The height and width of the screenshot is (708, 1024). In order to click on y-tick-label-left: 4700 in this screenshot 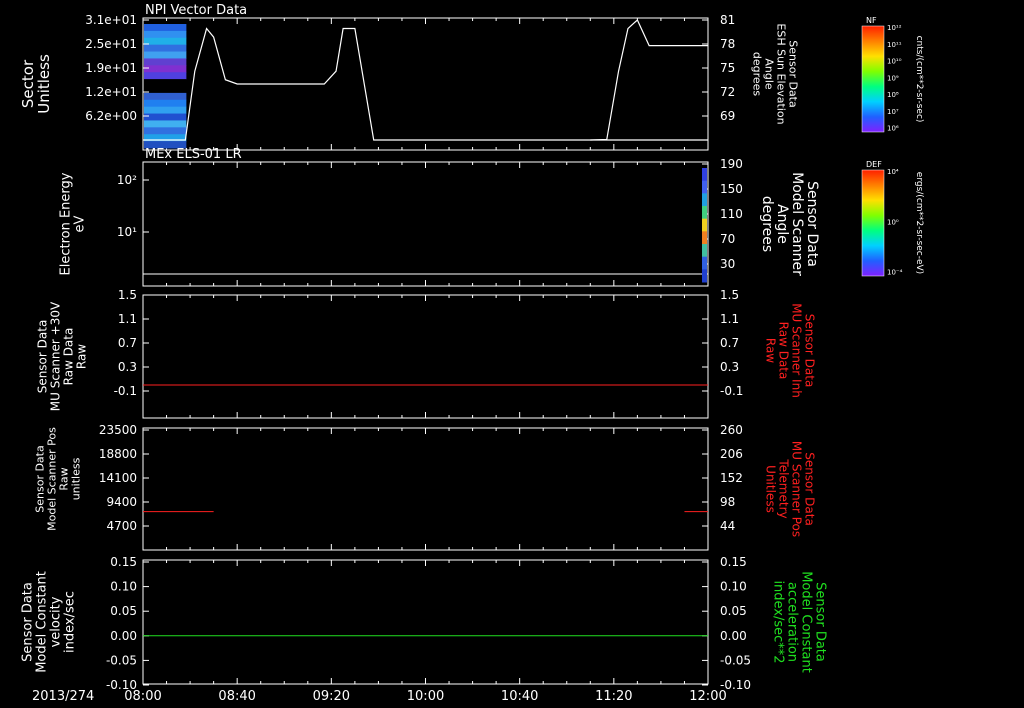, I will do `click(121, 526)`.